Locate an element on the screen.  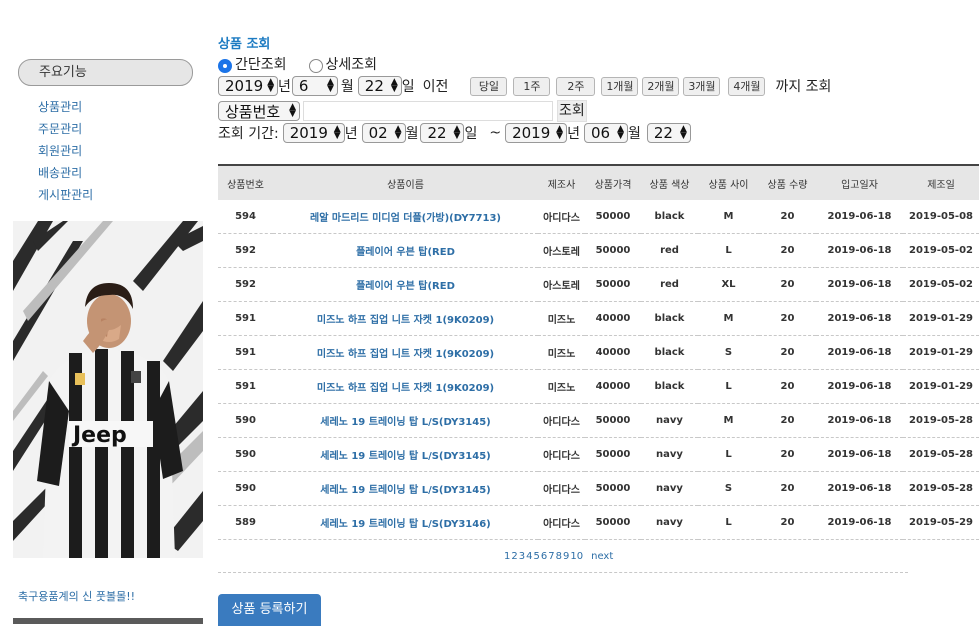
cell-size: XL is located at coordinates (728, 284).